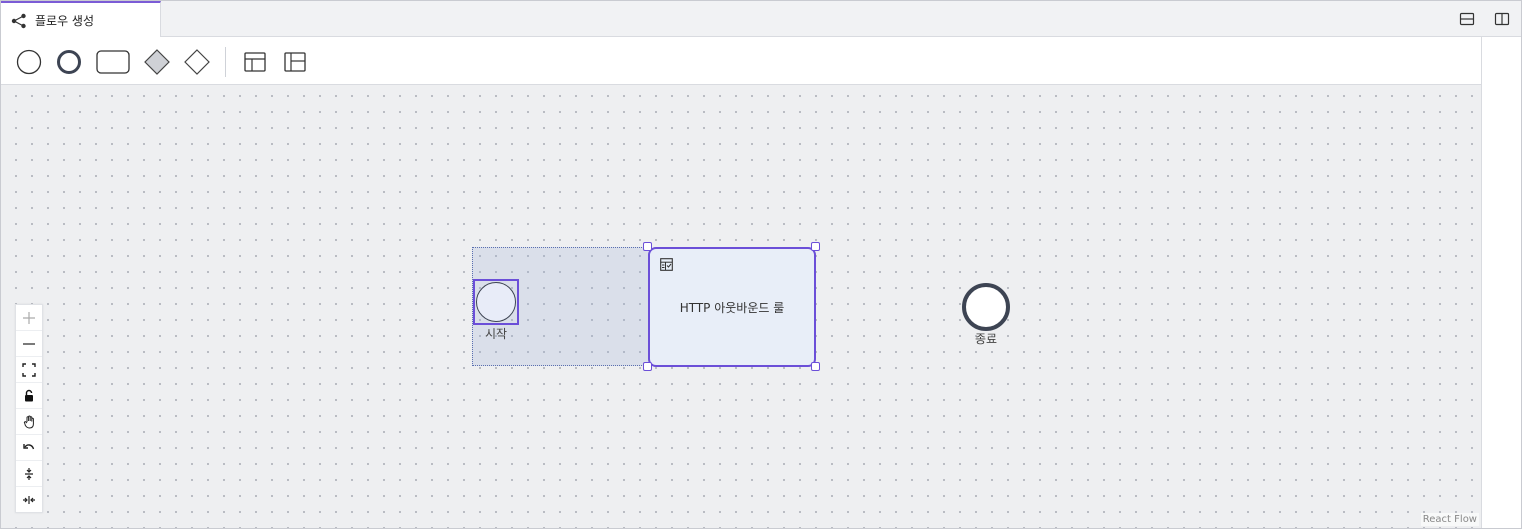 The height and width of the screenshot is (529, 1522). I want to click on table-horizontal-icon, so click(255, 62).